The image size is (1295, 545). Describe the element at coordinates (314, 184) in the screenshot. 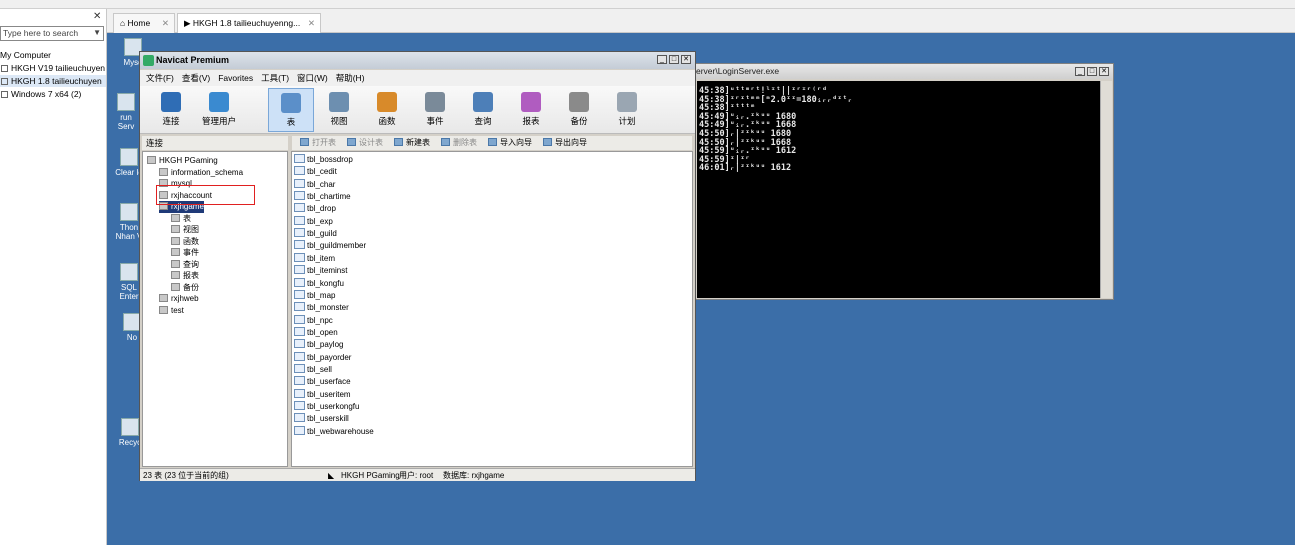

I see `table-item: tbl_char` at that location.